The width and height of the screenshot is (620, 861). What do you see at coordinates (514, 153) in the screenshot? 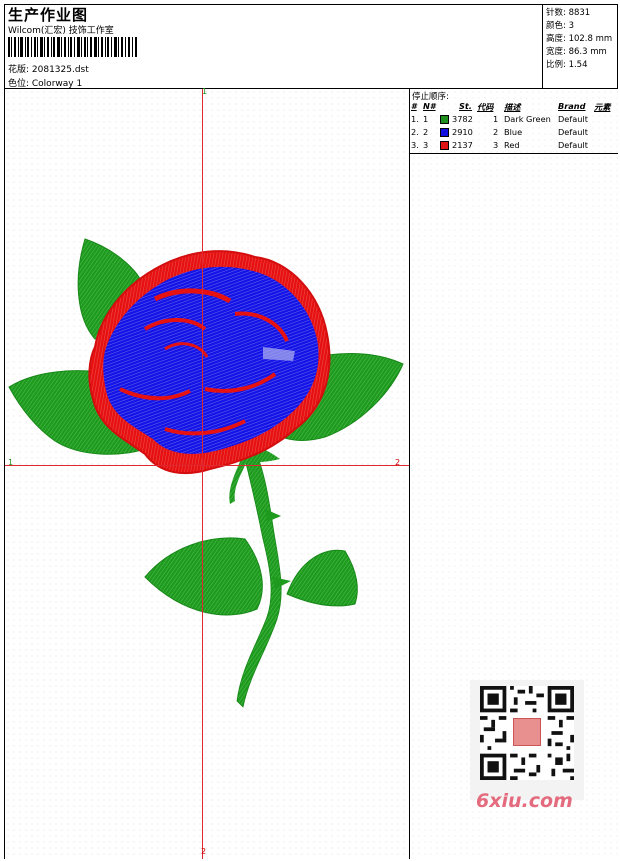
I see `table-divider` at bounding box center [514, 153].